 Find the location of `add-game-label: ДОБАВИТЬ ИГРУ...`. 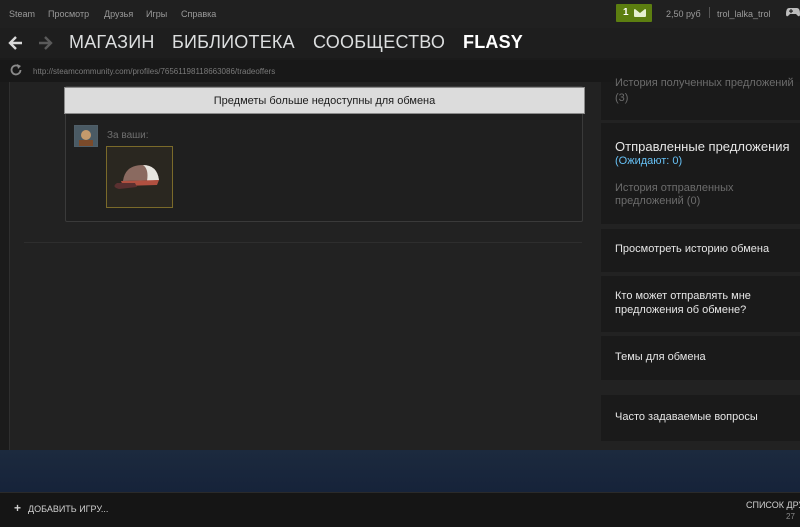

add-game-label: ДОБАВИТЬ ИГРУ... is located at coordinates (68, 509).